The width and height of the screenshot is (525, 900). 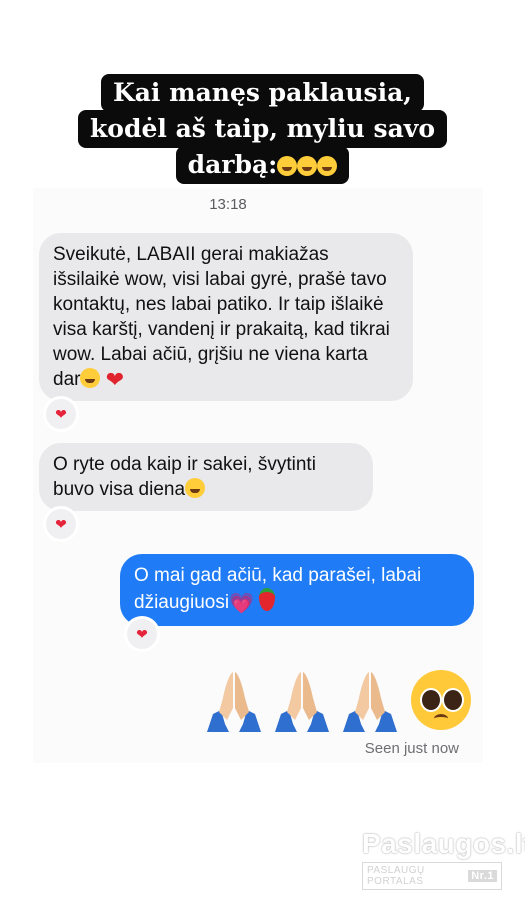 I want to click on caption-line-2: kodėl aš taip, myliu savo, so click(x=262, y=129).